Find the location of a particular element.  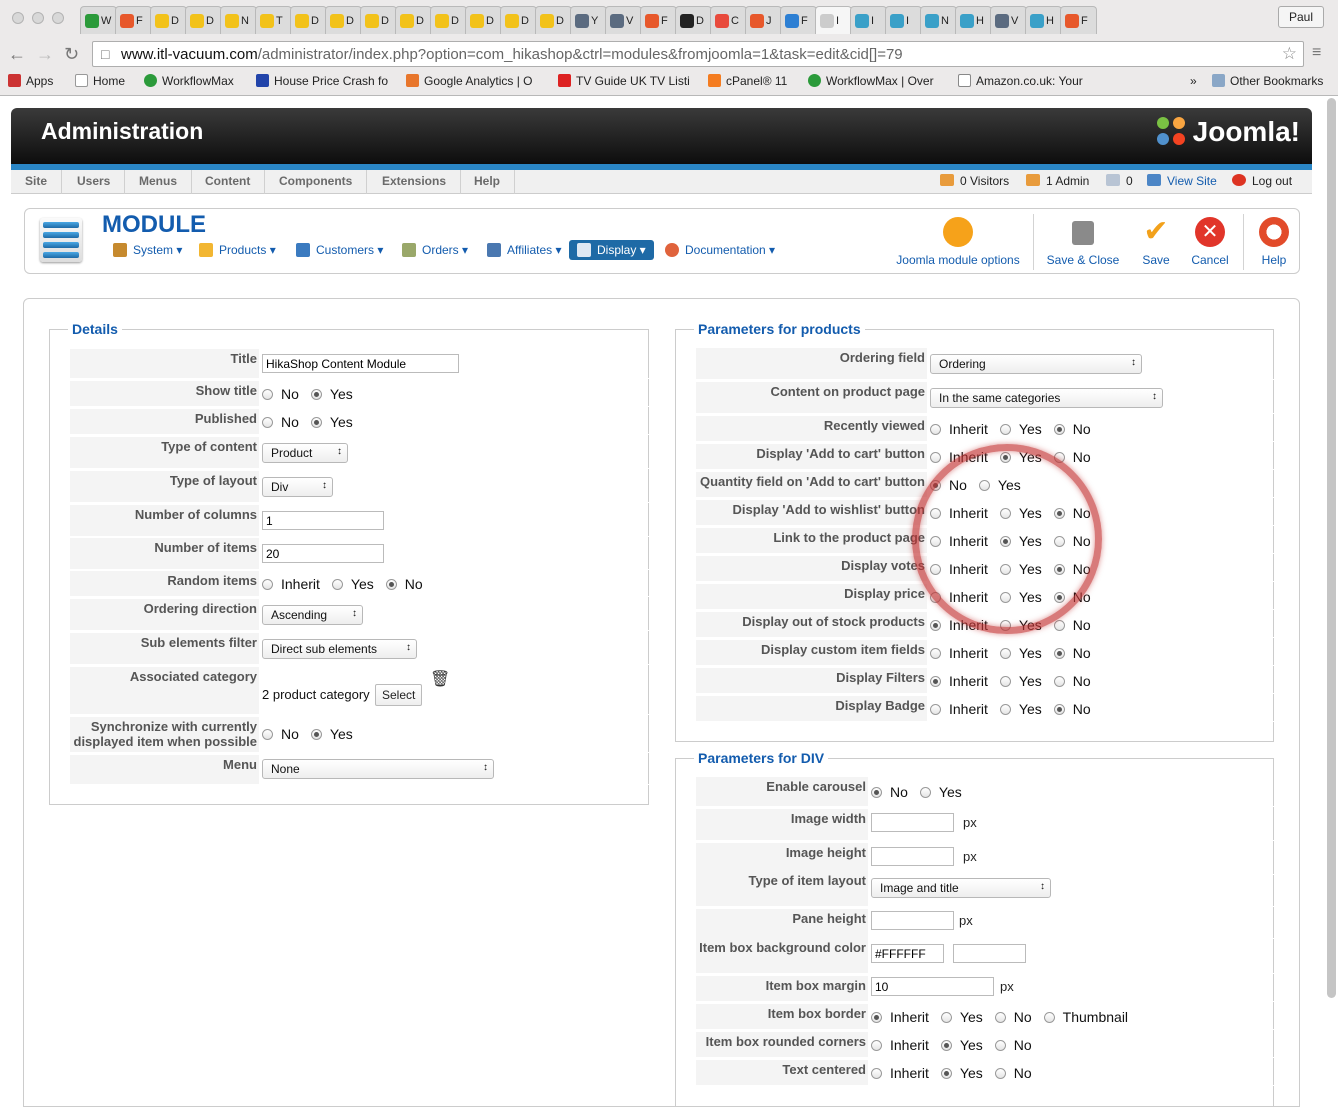

hika-menu-customers: Customers ▾ is located at coordinates (339, 250).